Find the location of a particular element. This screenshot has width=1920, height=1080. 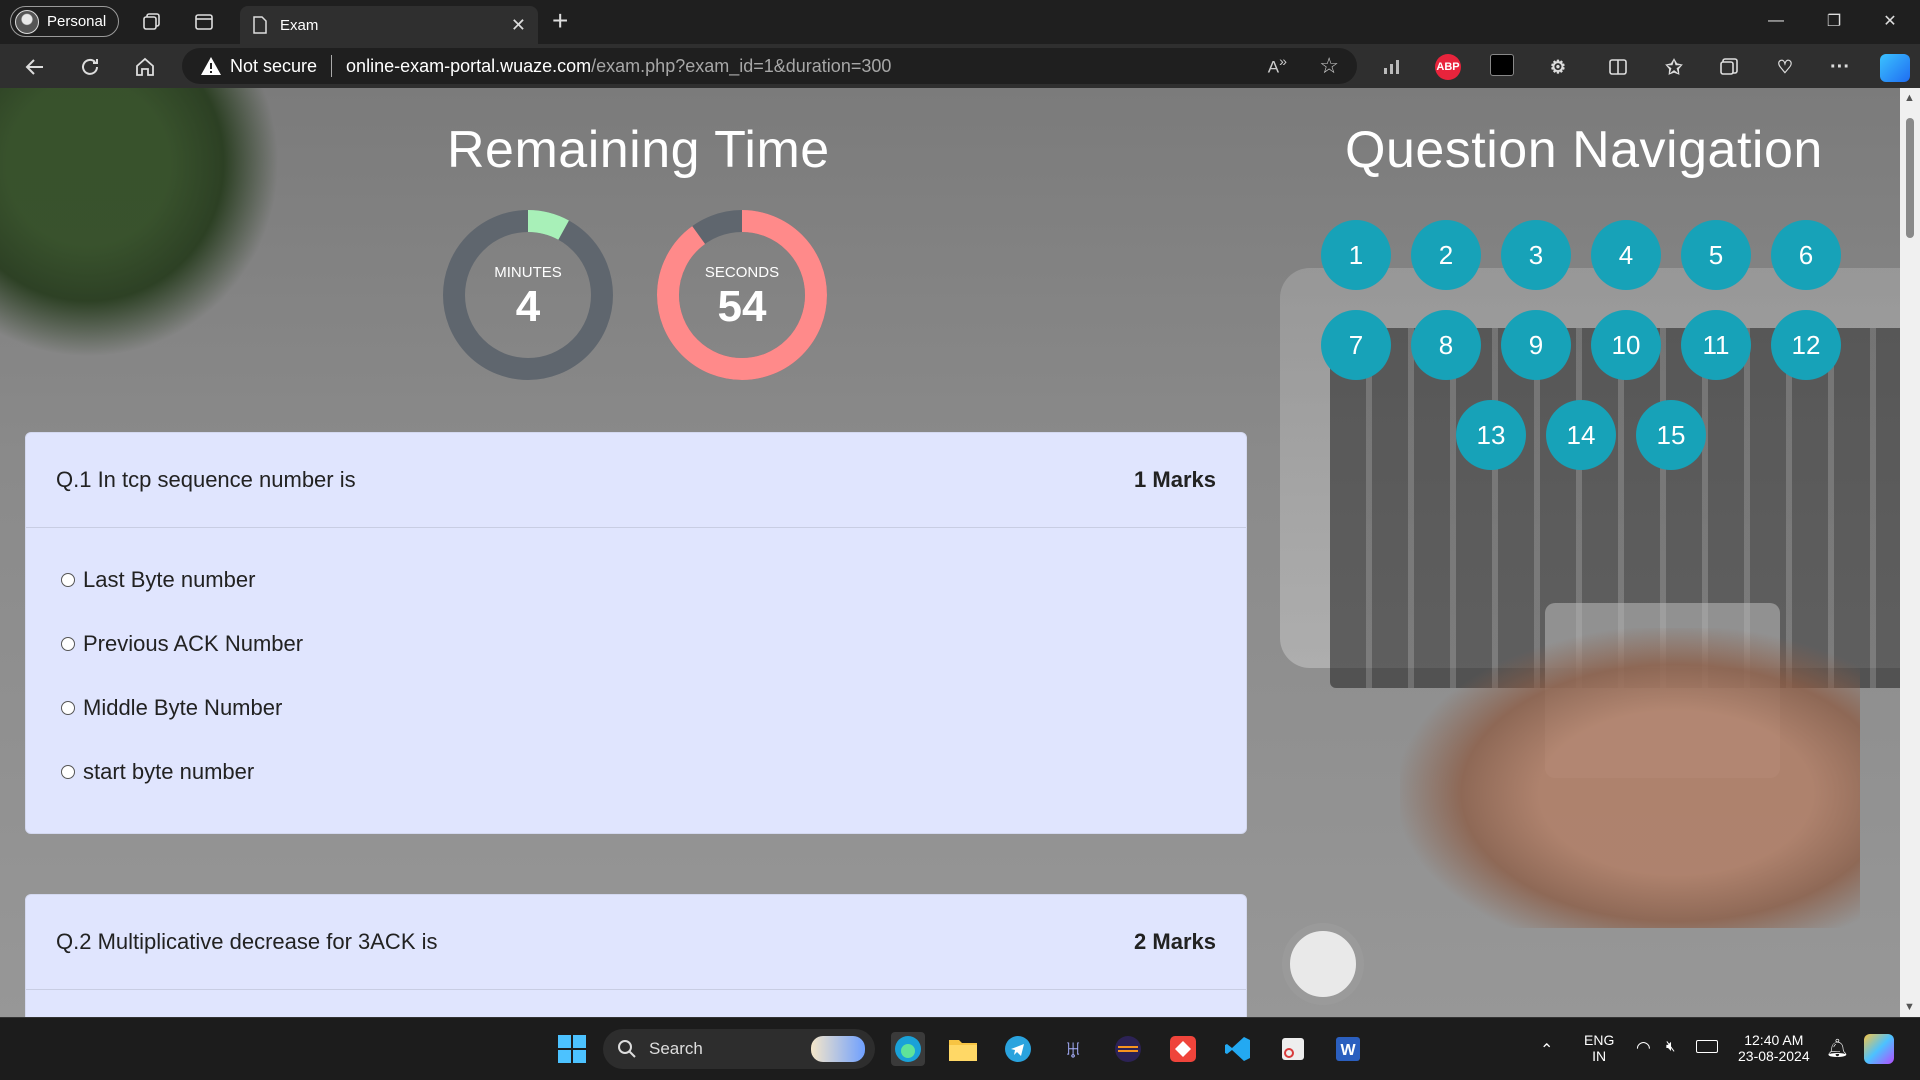

question-nav-button-1: 1 is located at coordinates (1356, 255).